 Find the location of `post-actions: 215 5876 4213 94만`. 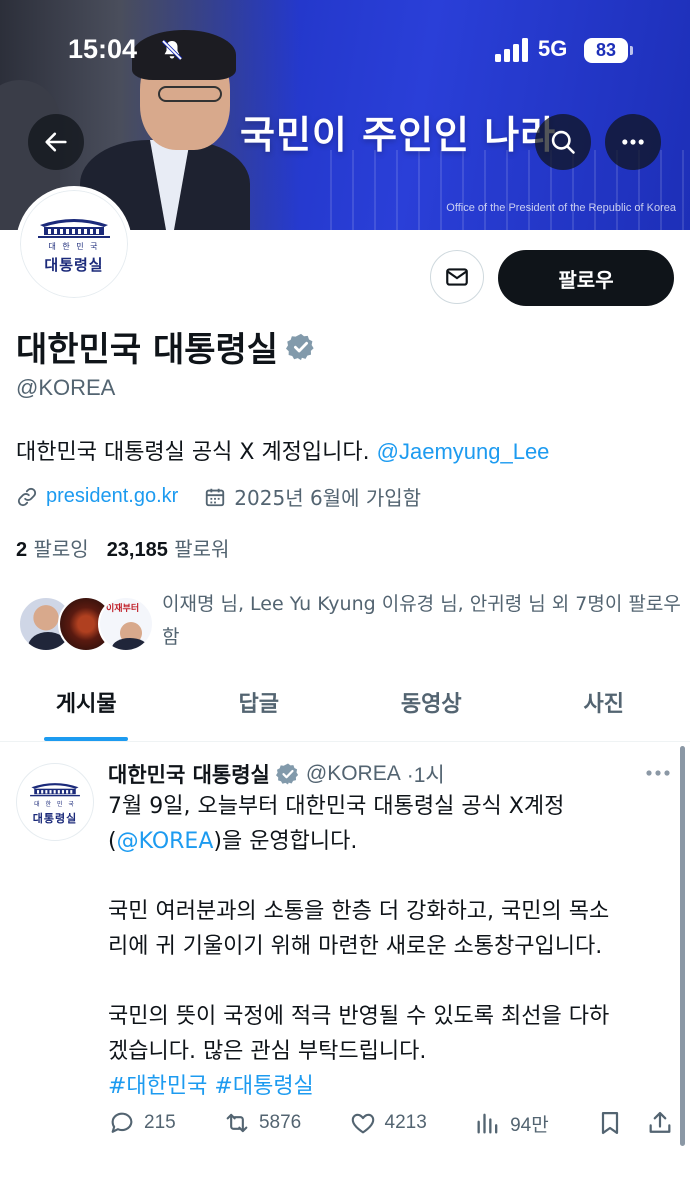

post-actions: 215 5876 4213 94만 is located at coordinates (391, 1123).